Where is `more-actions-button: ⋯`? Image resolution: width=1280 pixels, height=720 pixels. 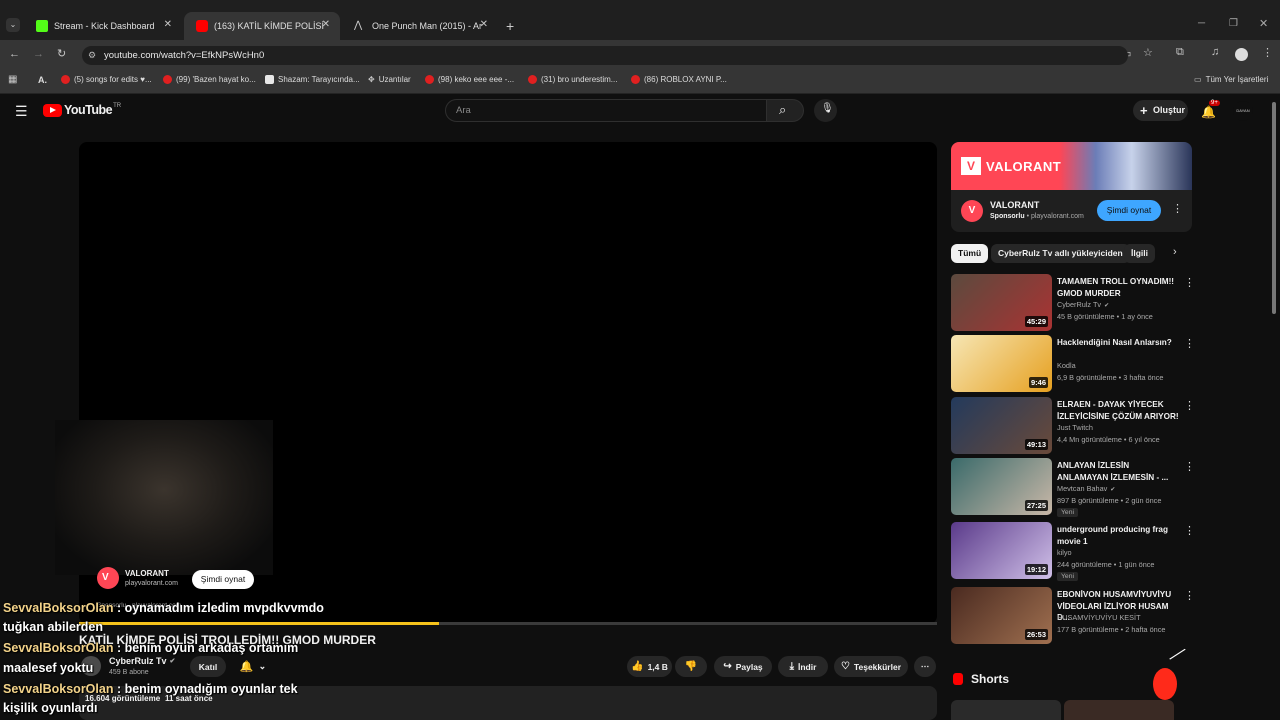 more-actions-button: ⋯ is located at coordinates (925, 666).